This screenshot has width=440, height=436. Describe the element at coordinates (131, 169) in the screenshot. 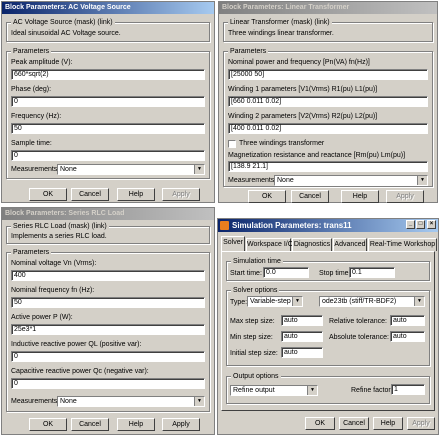

I see `ac-measurements-select: None ▼` at that location.